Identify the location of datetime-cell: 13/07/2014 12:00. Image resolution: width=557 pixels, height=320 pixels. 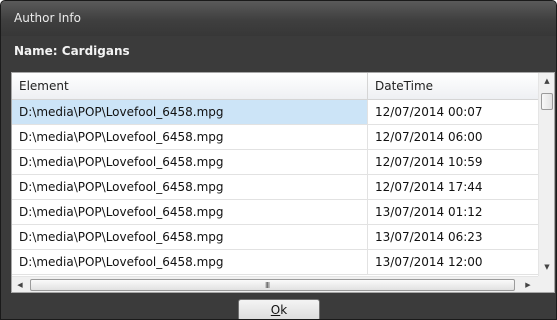
(453, 262).